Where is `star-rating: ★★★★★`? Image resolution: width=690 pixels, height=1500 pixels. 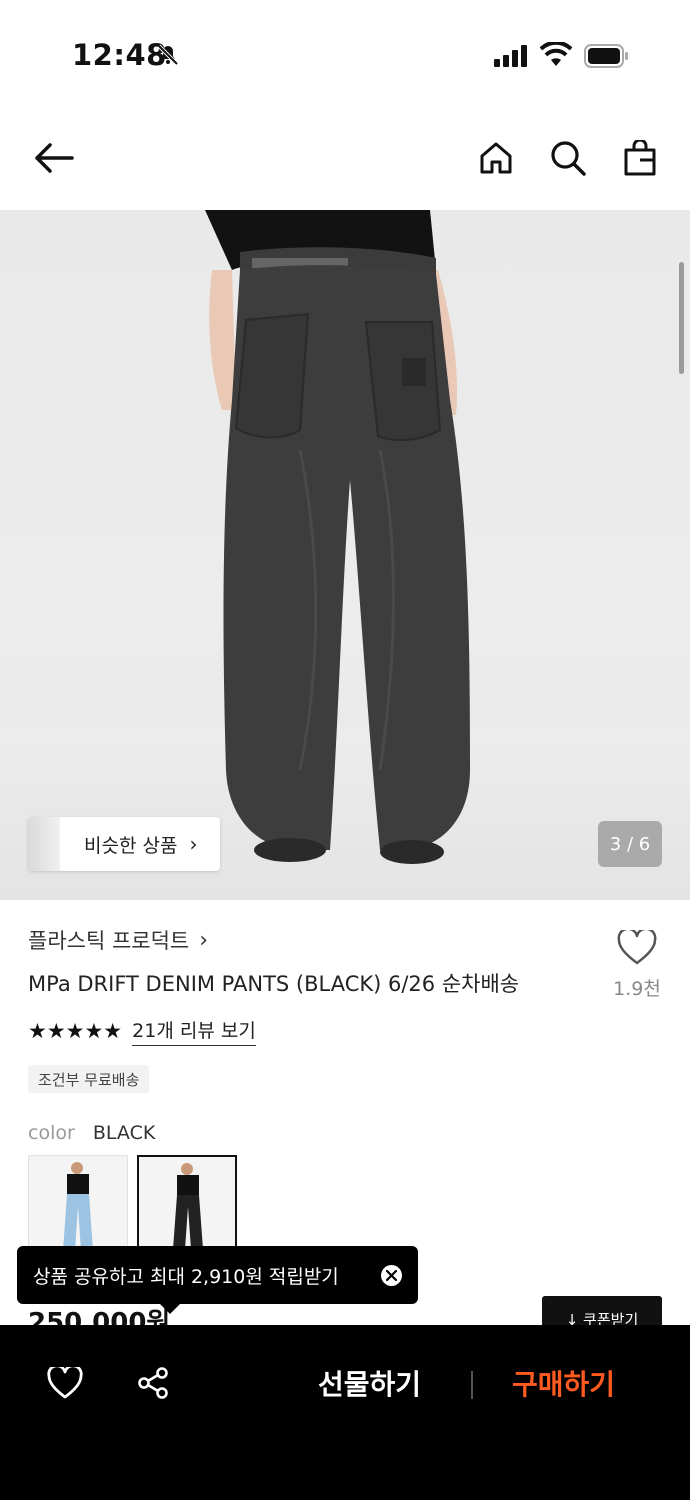 star-rating: ★★★★★ is located at coordinates (75, 1031).